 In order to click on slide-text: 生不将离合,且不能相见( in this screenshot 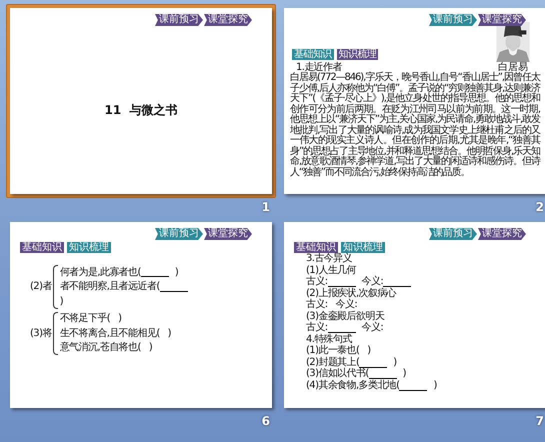, I will do `click(110, 333)`.